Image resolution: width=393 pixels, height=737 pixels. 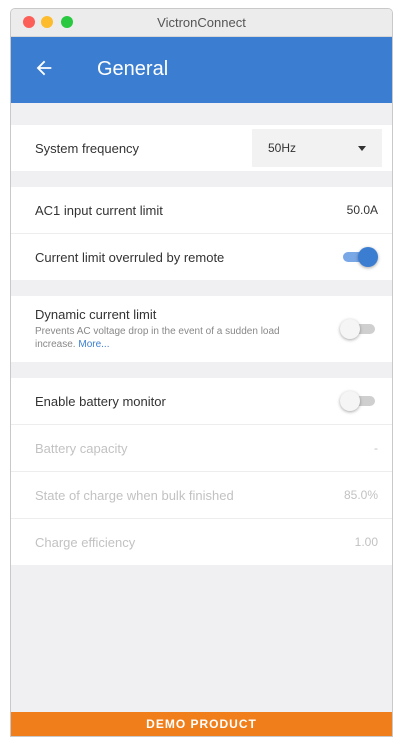 I want to click on window-title: VictronConnect, so click(x=201, y=22).